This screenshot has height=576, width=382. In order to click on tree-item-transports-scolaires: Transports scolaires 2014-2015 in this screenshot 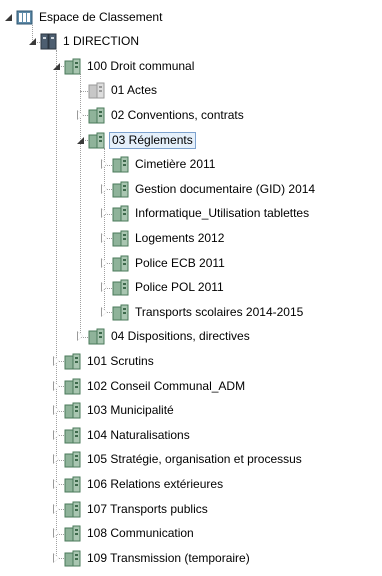, I will do `click(202, 312)`.